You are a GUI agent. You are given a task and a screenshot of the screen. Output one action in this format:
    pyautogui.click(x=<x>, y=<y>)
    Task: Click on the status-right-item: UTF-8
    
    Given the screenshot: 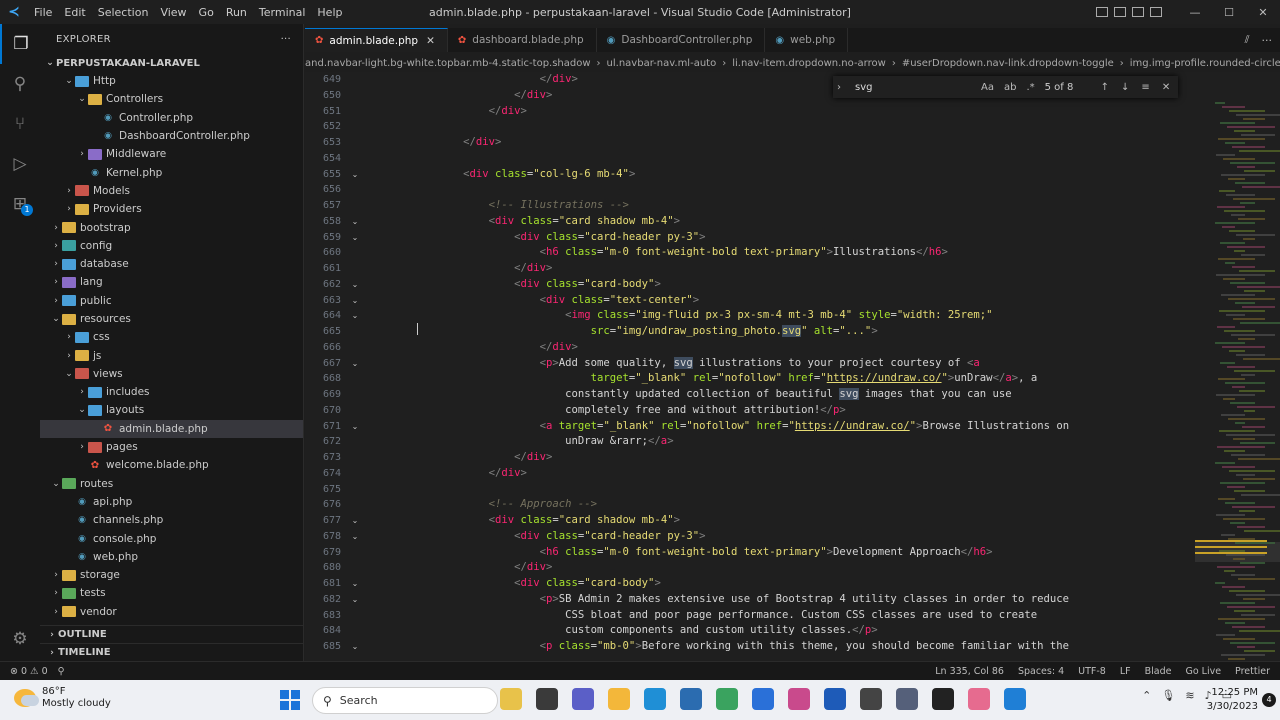 What is the action you would take?
    pyautogui.click(x=1092, y=671)
    